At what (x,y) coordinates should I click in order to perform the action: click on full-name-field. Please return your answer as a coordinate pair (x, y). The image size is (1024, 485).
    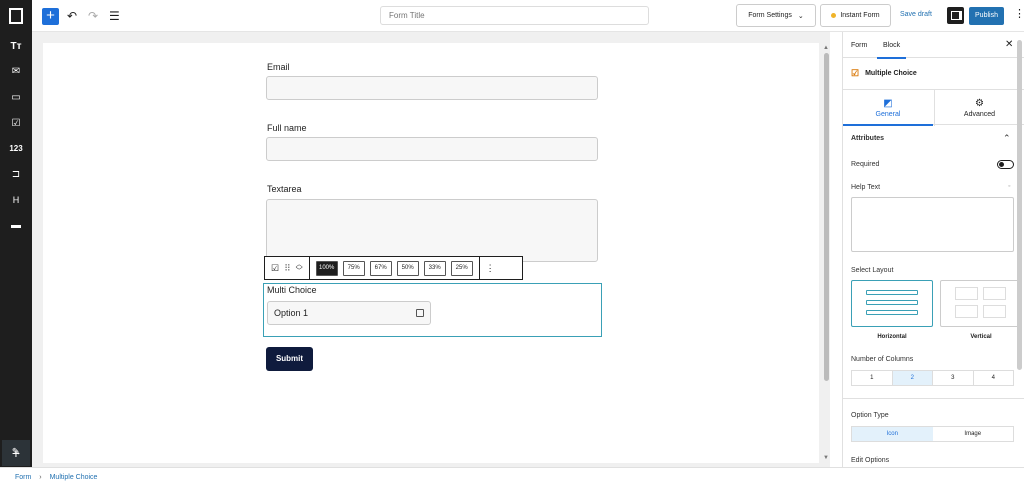
    Looking at the image, I should click on (432, 149).